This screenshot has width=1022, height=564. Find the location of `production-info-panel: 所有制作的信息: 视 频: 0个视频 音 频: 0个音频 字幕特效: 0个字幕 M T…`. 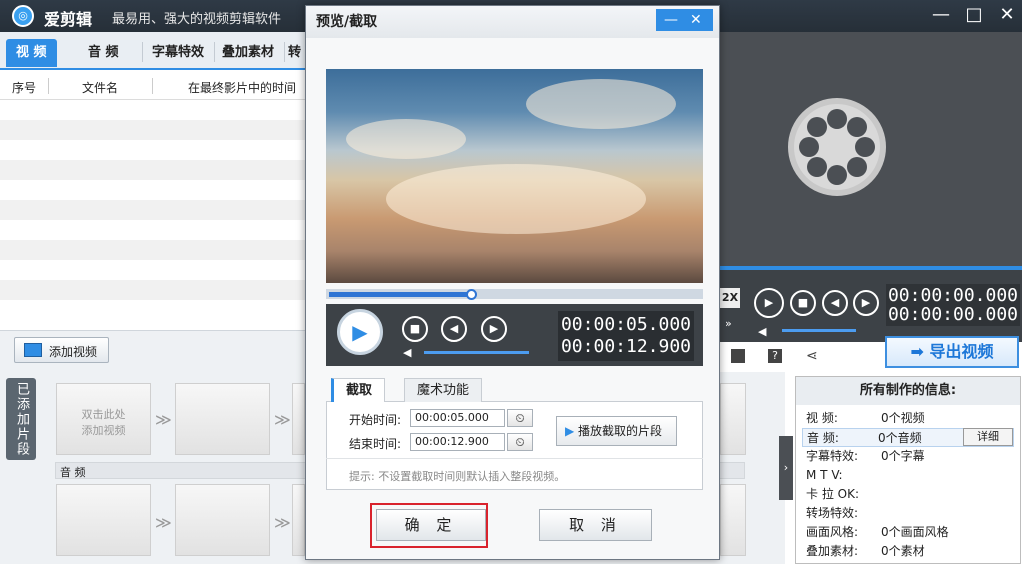

production-info-panel: 所有制作的信息: 视 频: 0个视频 音 频: 0个音频 字幕特效: 0个字幕 M T… is located at coordinates (908, 470).